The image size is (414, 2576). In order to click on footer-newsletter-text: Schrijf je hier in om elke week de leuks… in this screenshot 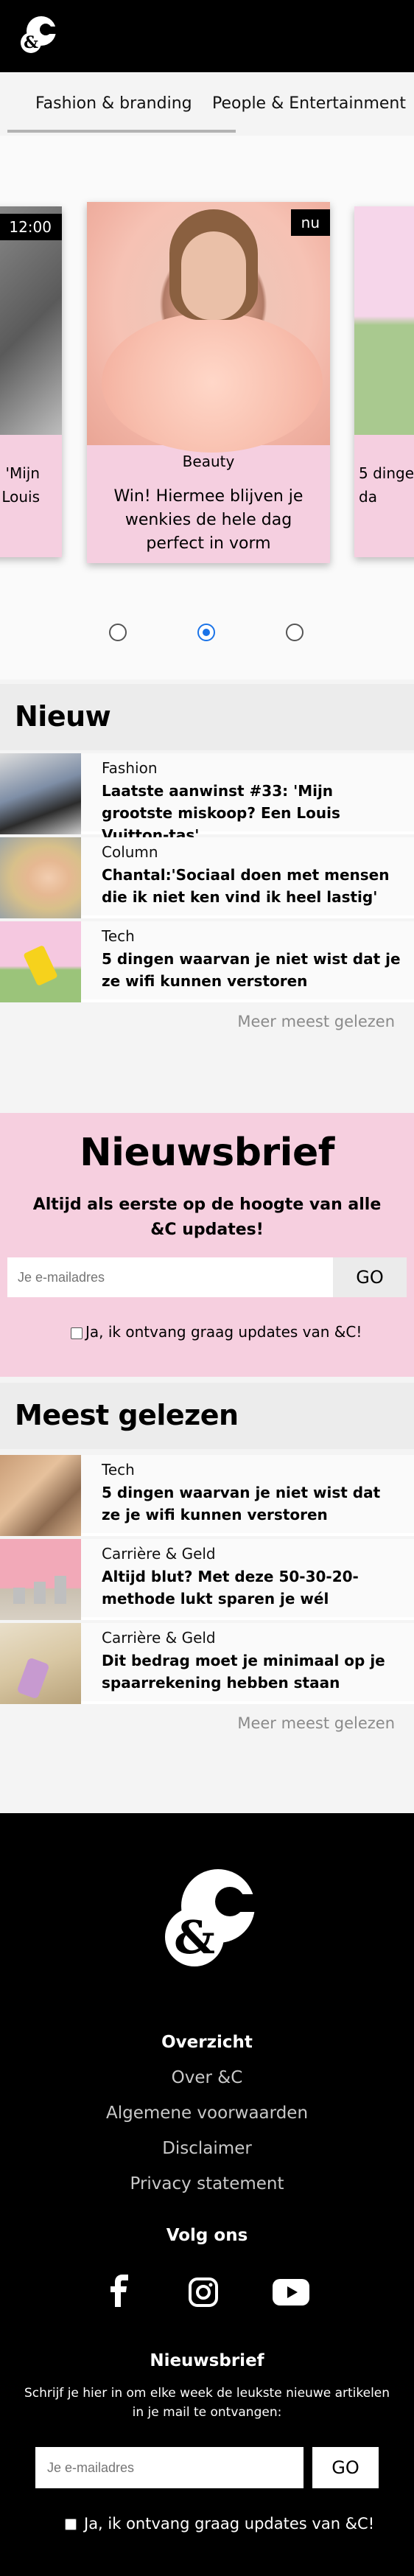, I will do `click(207, 2403)`.